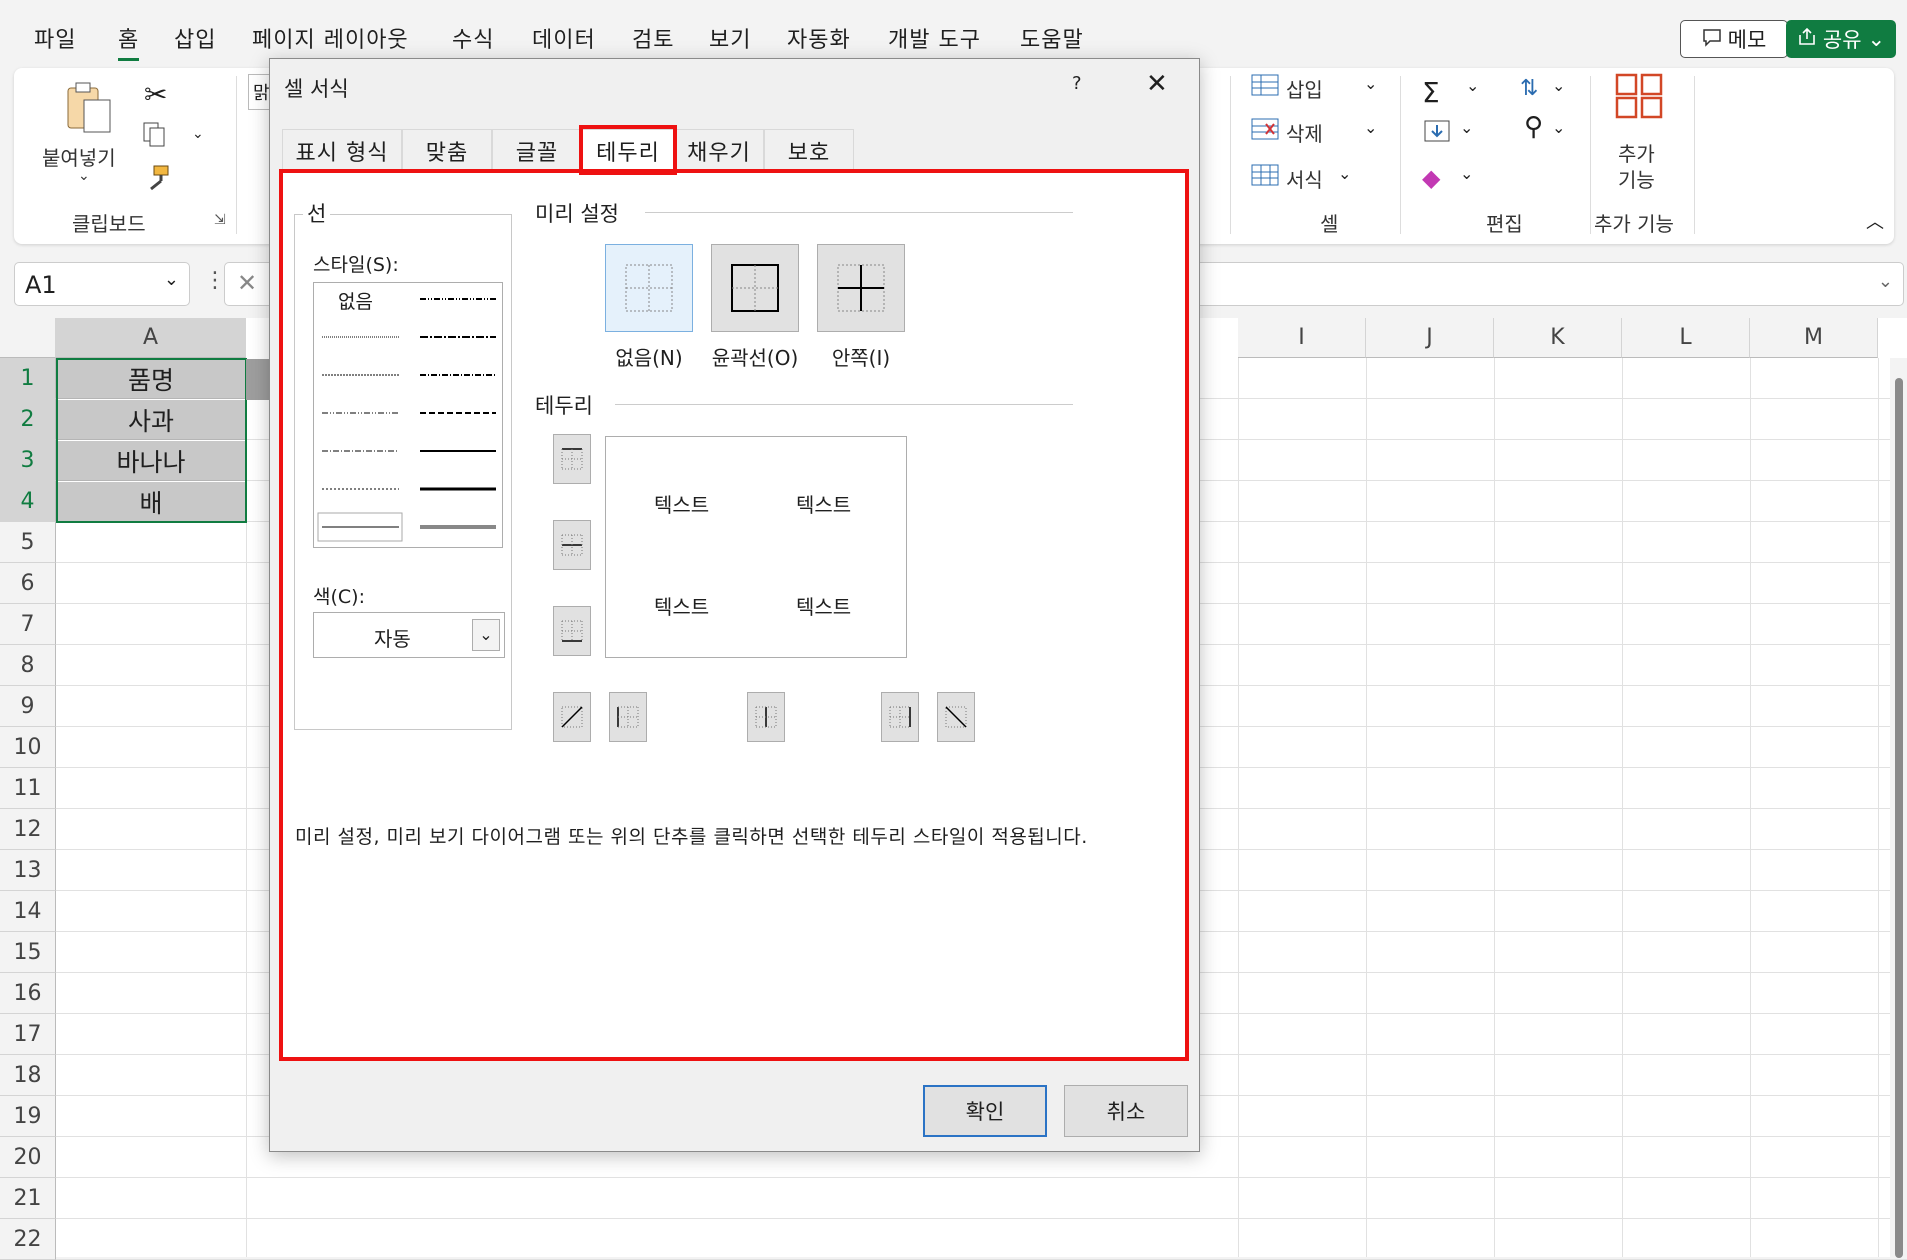  What do you see at coordinates (28, 747) in the screenshot?
I see `row-header-10: 10` at bounding box center [28, 747].